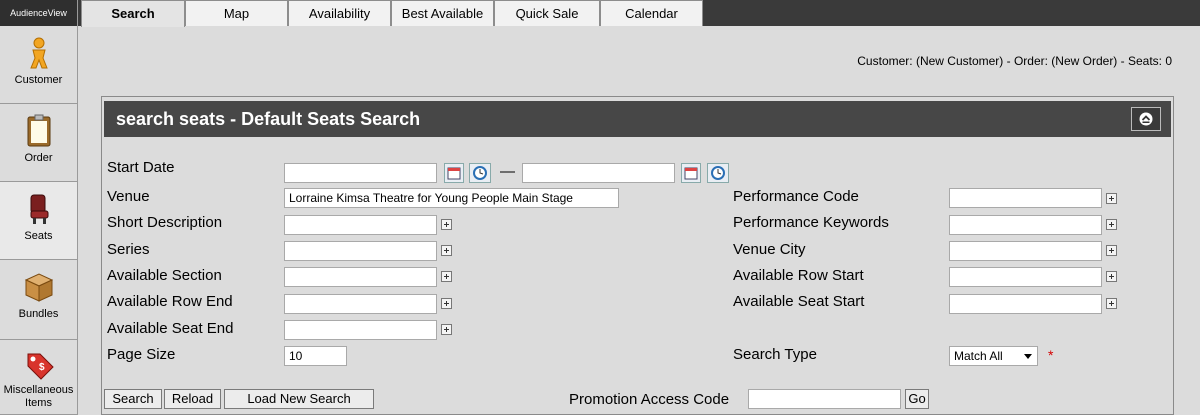  Describe the element at coordinates (192, 399) in the screenshot. I see `reload-button: Reload` at that location.